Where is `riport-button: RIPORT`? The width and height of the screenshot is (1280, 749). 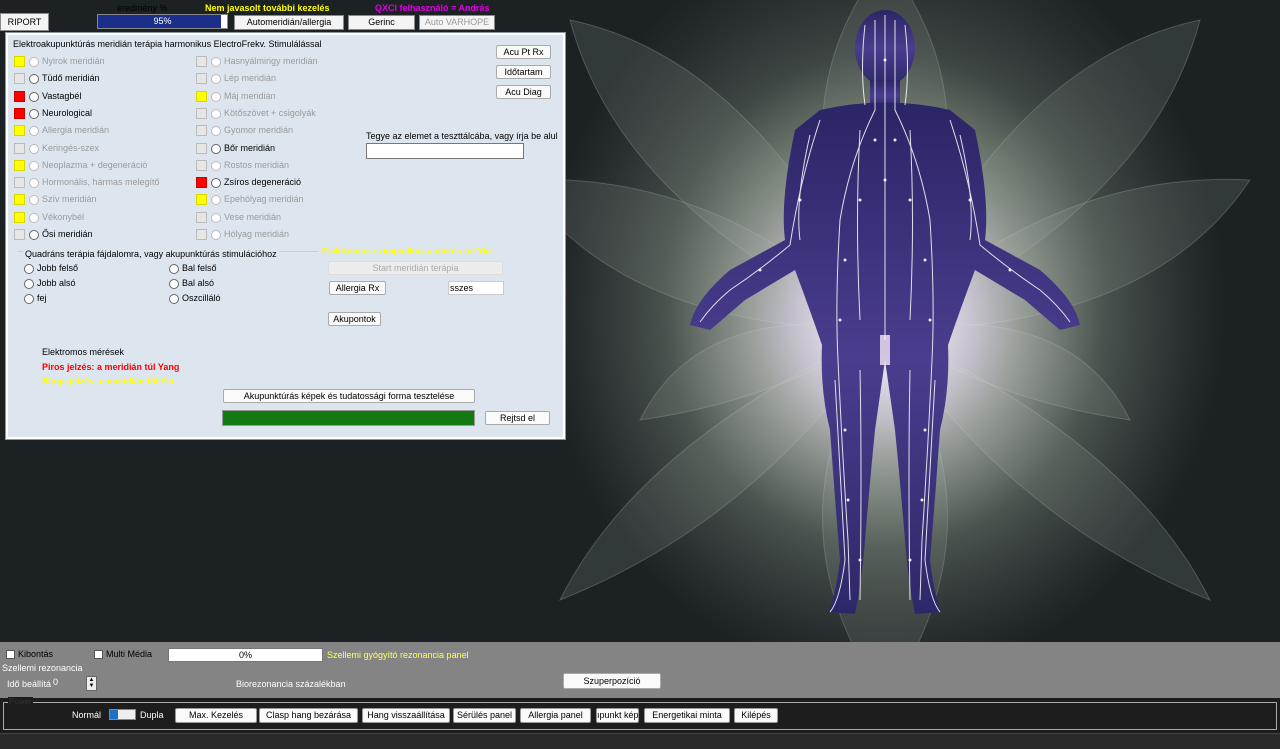
riport-button: RIPORT is located at coordinates (24, 22).